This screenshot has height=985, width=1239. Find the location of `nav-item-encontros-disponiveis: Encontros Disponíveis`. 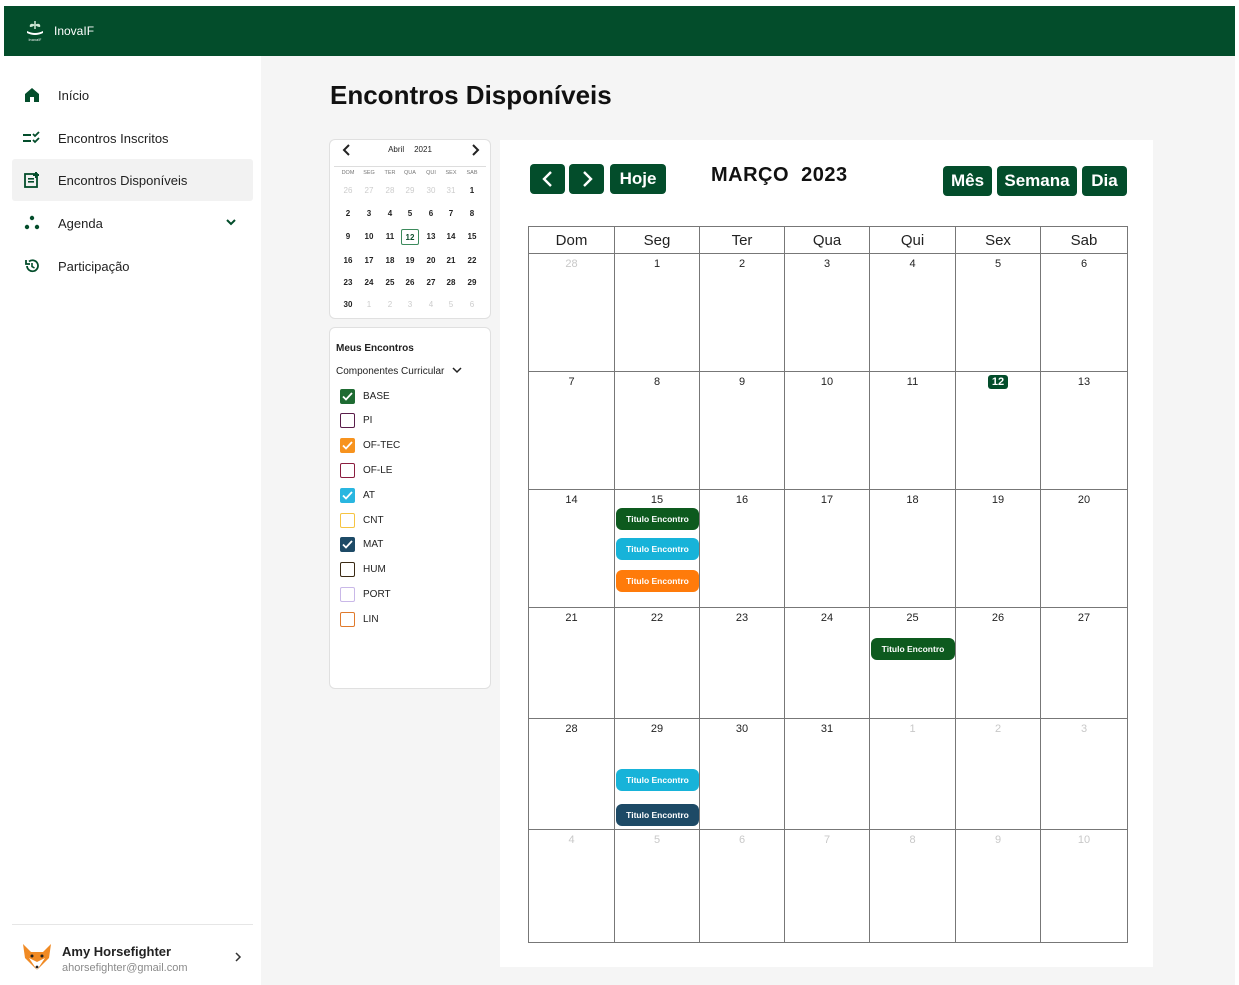

nav-item-encontros-disponiveis: Encontros Disponíveis is located at coordinates (132, 180).